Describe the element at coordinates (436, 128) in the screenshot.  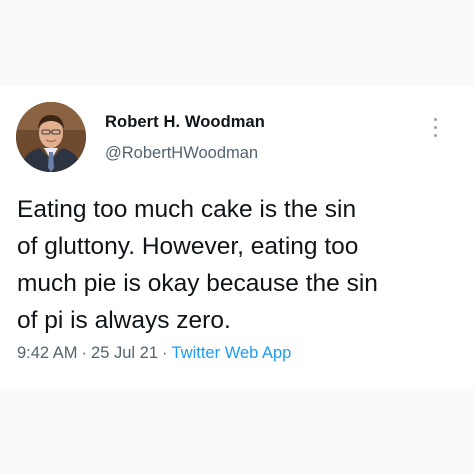
I see `more-options-icon` at that location.